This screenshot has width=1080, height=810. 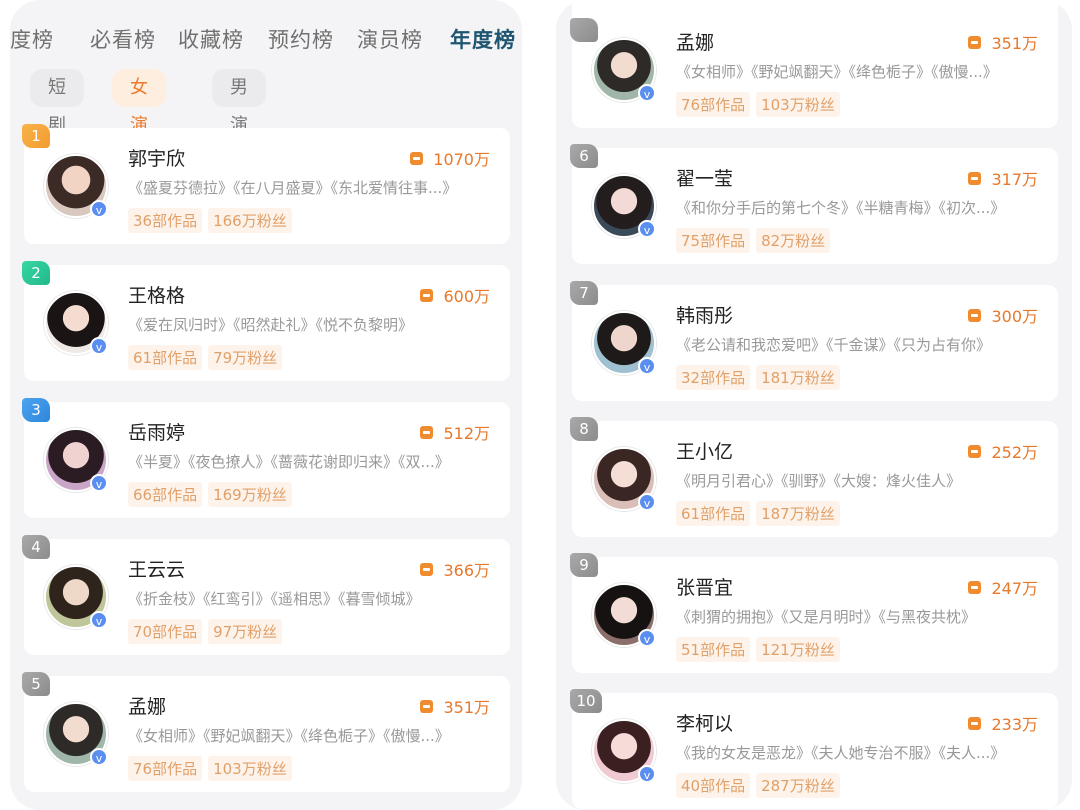 I want to click on works-count-tag: 36部作品, so click(x=165, y=220).